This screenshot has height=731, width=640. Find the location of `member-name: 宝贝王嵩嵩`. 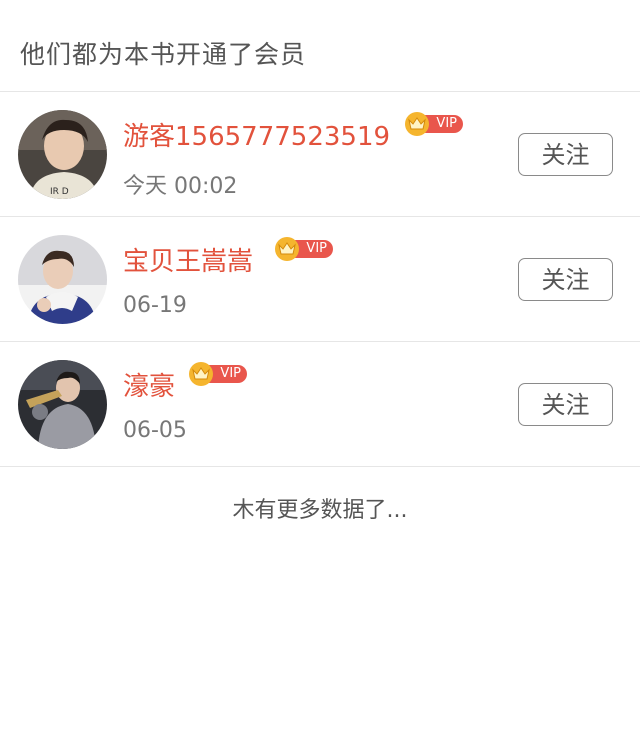

member-name: 宝贝王嵩嵩 is located at coordinates (188, 259).